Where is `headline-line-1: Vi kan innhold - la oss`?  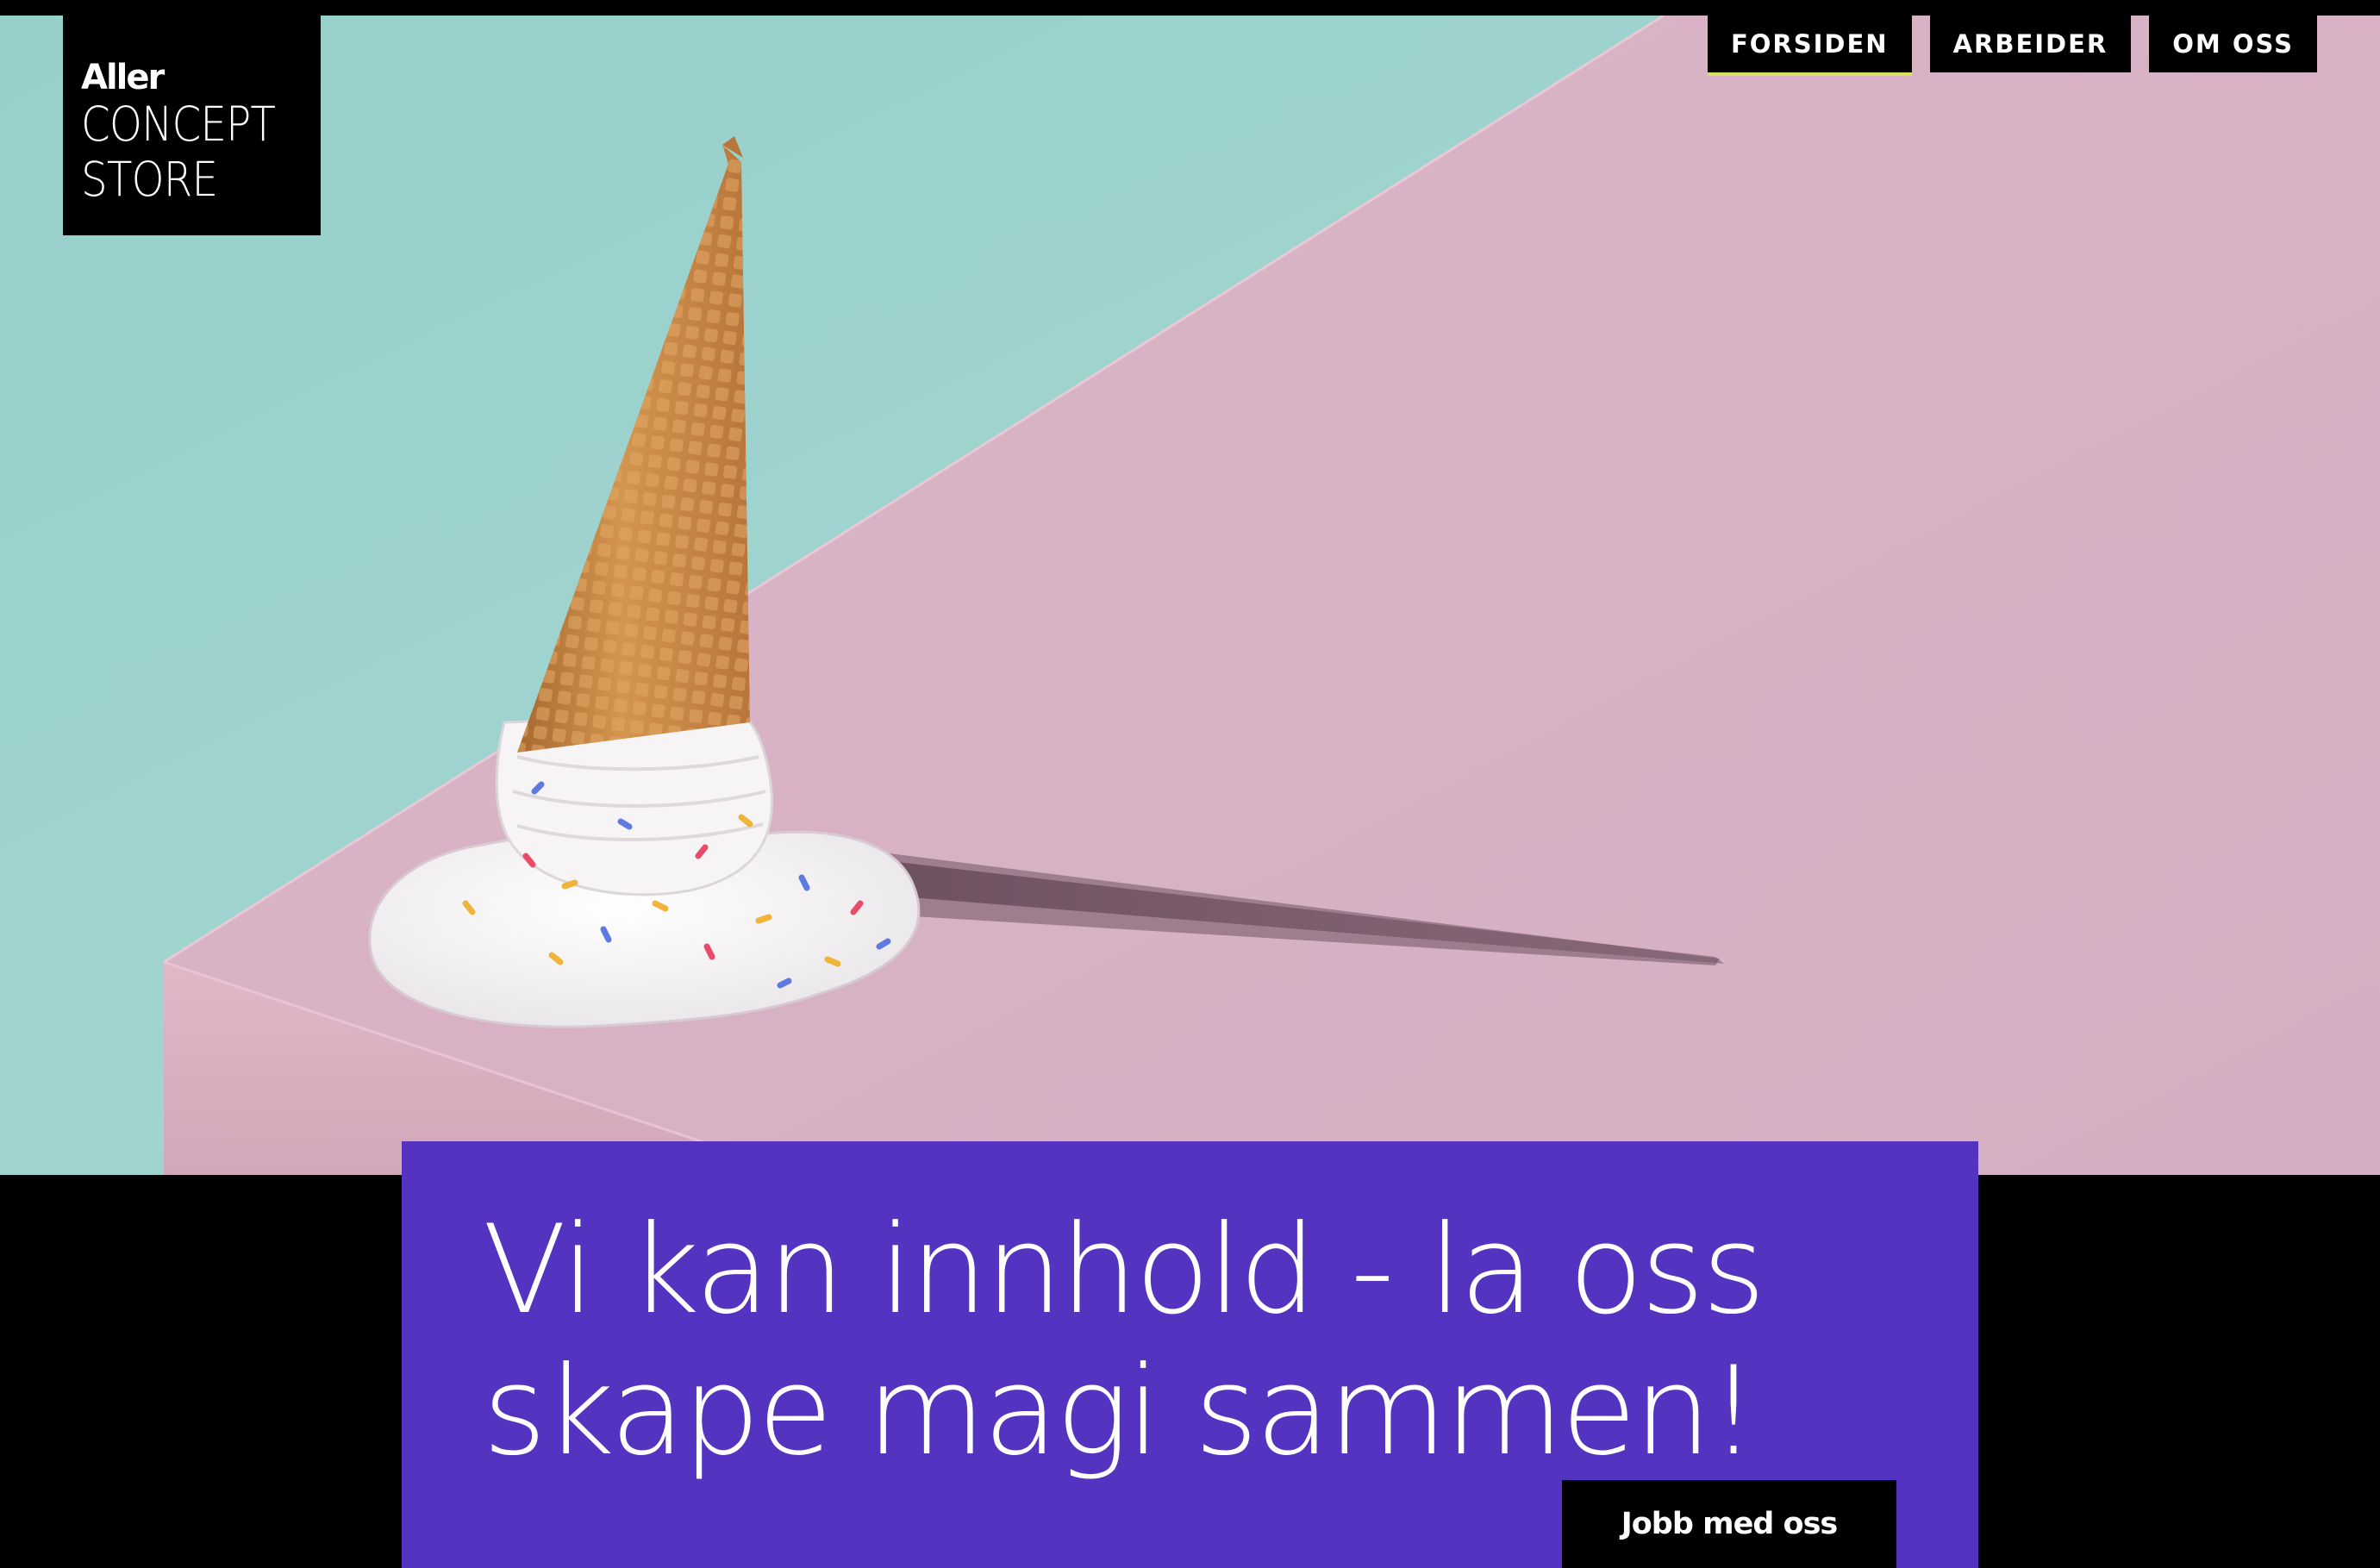 headline-line-1: Vi kan innhold - la oss is located at coordinates (1124, 1270).